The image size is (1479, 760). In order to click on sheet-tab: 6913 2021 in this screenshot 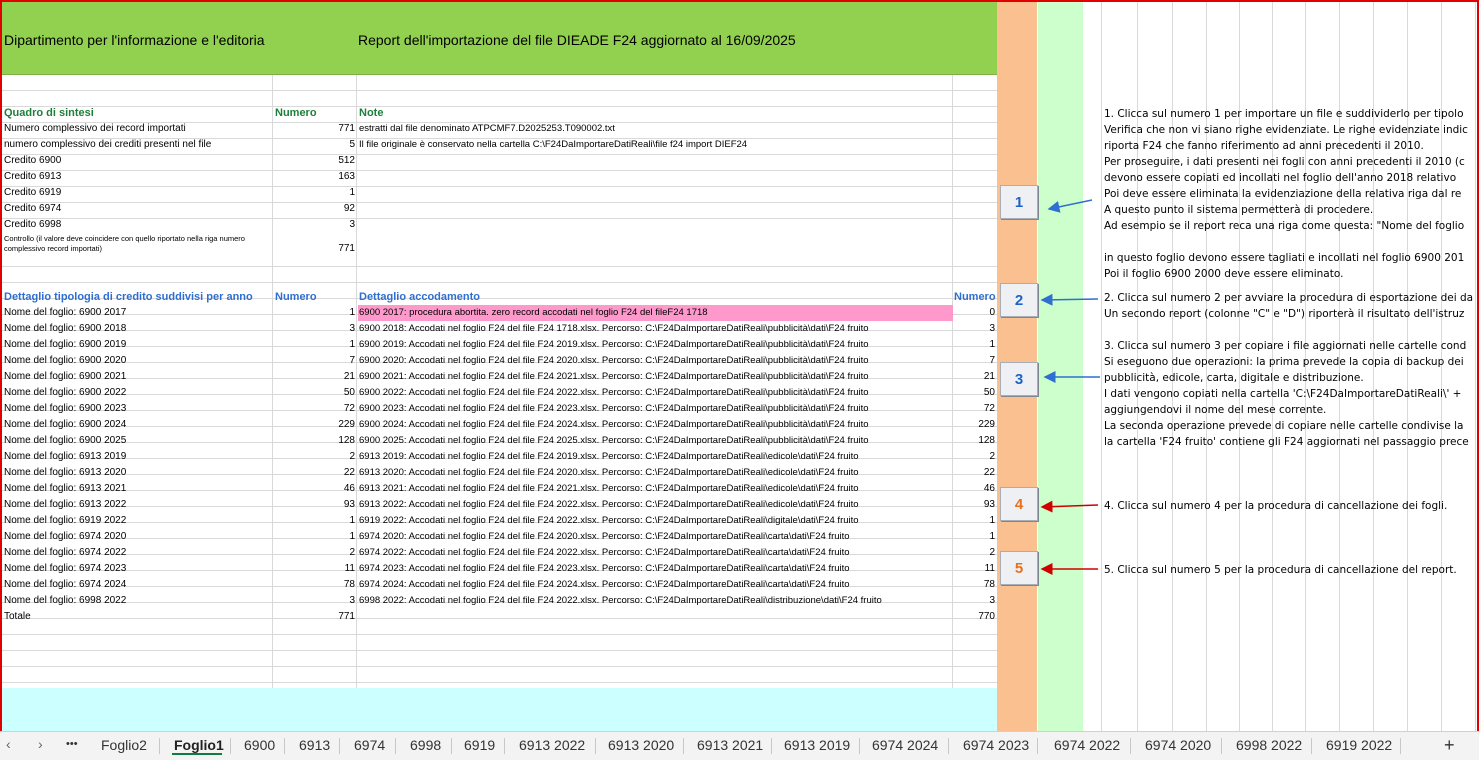, I will do `click(730, 745)`.